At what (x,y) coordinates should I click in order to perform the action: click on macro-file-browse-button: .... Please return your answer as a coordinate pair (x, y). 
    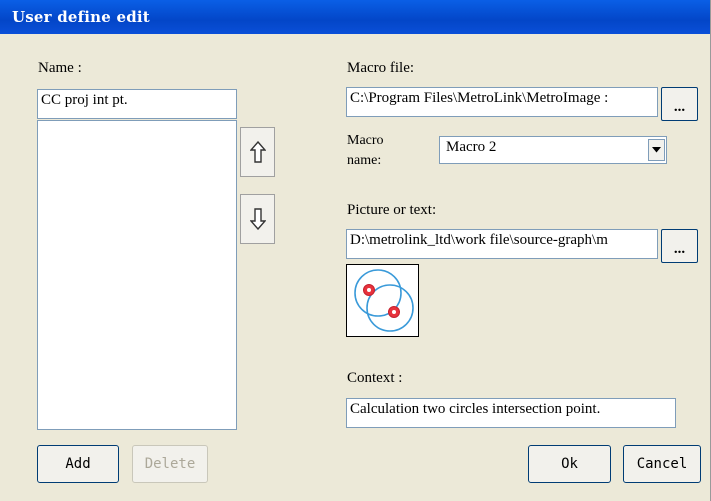
    Looking at the image, I should click on (679, 104).